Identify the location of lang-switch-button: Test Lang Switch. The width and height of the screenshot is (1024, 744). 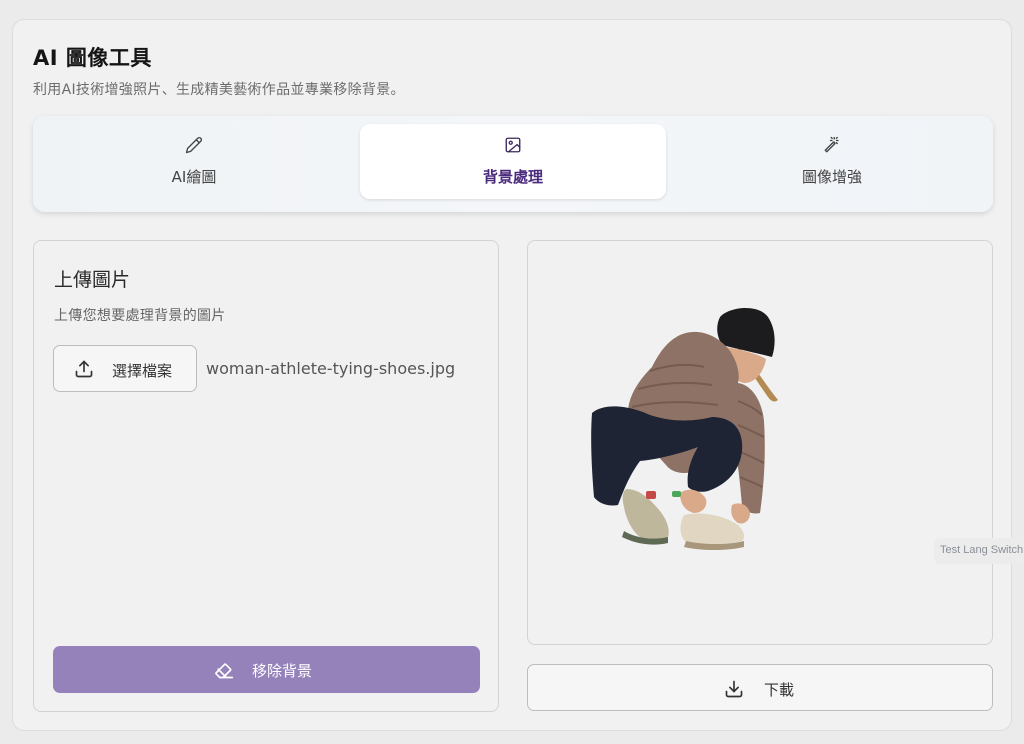
(979, 551).